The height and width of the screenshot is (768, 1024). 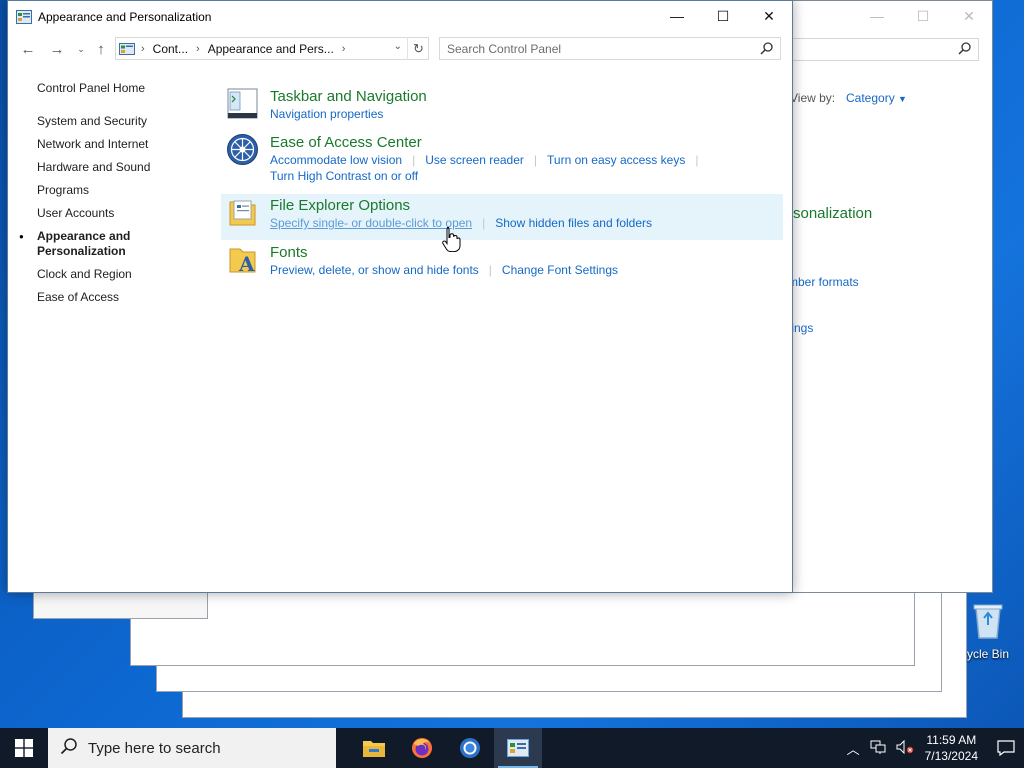 I want to click on fonts-icon: A, so click(x=242, y=262).